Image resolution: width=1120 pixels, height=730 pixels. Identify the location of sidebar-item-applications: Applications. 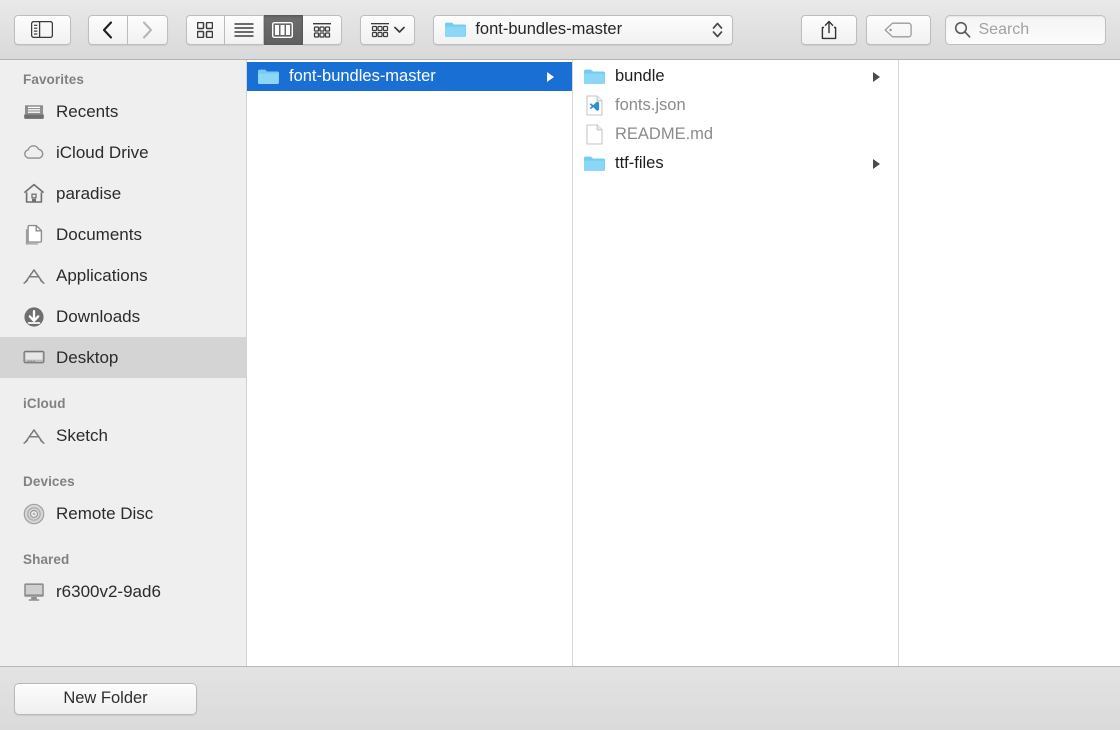
(123, 275).